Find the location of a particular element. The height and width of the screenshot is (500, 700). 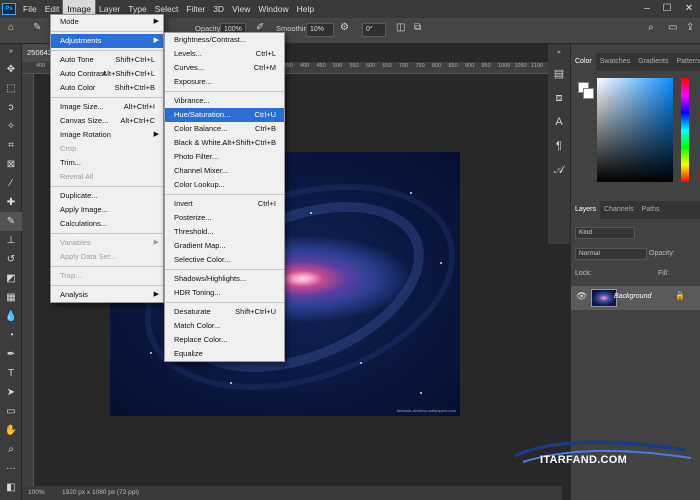

minimize-button: – is located at coordinates (647, 9).